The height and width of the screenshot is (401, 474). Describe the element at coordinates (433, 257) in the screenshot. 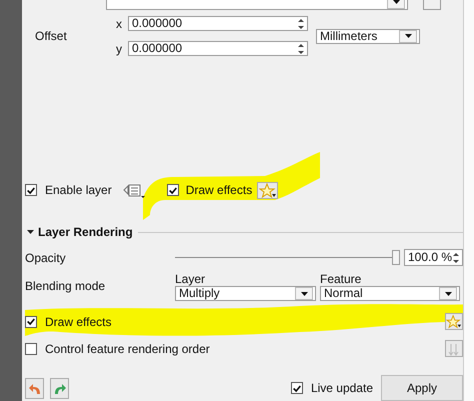

I see `opacity-spinbox: 100.0 %` at that location.